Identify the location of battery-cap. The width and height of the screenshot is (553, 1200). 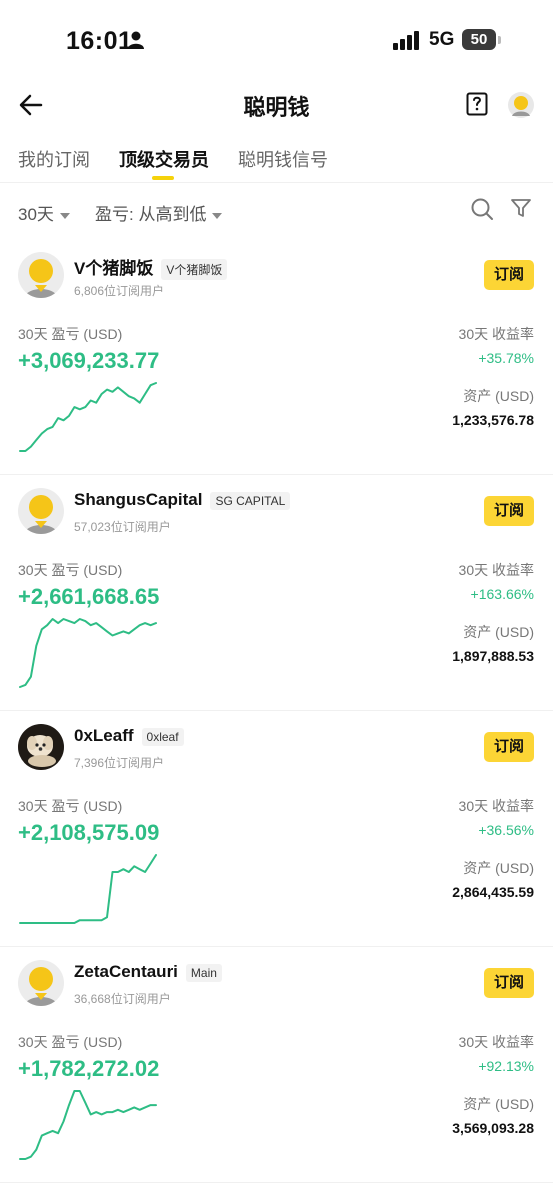
(499, 40).